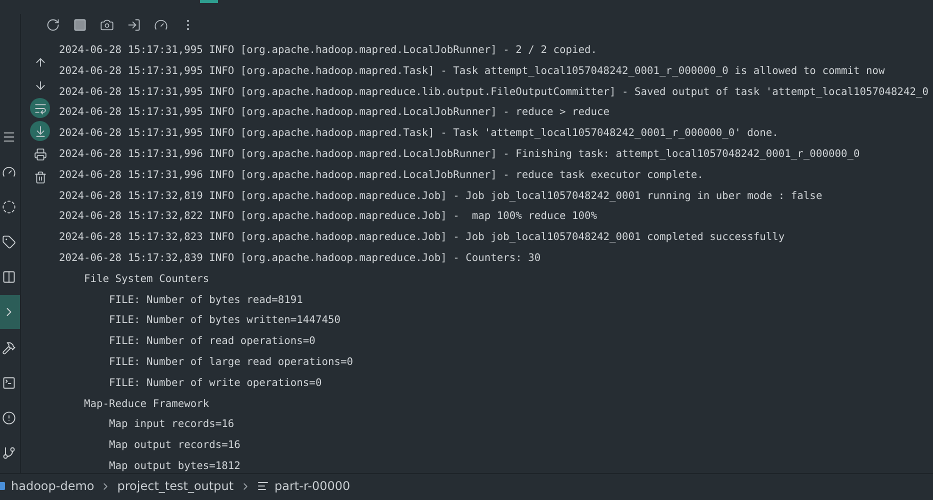 This screenshot has height=500, width=933. Describe the element at coordinates (2, 486) in the screenshot. I see `module-icon` at that location.